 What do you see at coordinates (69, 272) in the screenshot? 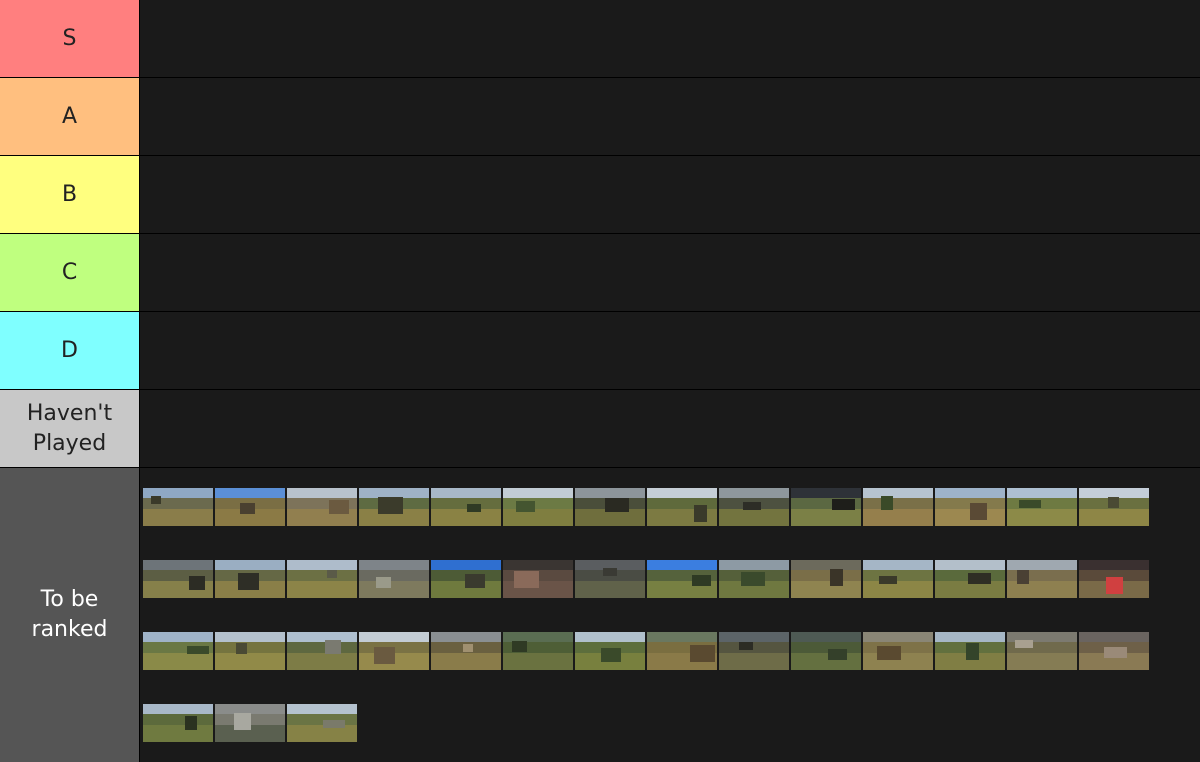
I see `tier-label-c: C` at bounding box center [69, 272].